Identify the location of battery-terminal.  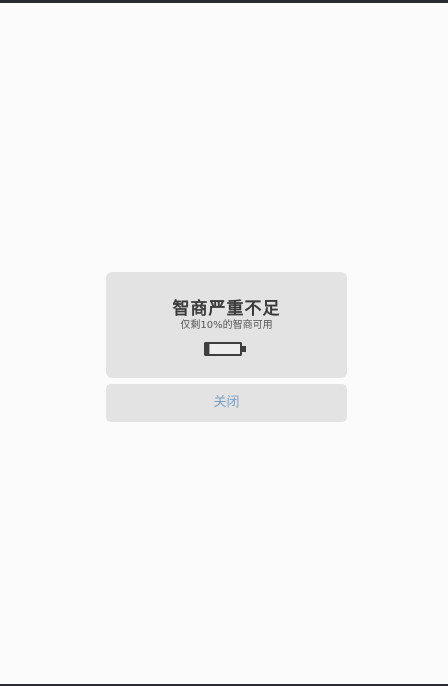
(244, 349).